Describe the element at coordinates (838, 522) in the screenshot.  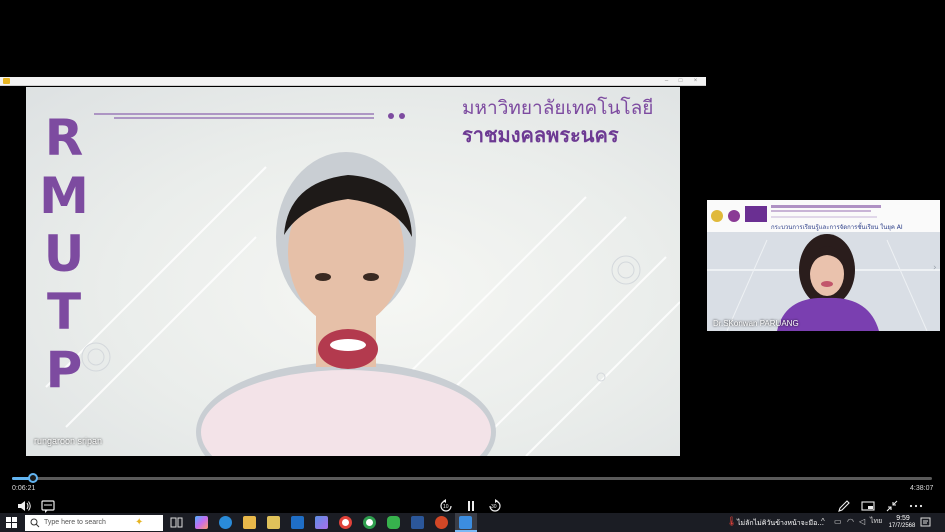
I see `network-icon: ▭` at that location.